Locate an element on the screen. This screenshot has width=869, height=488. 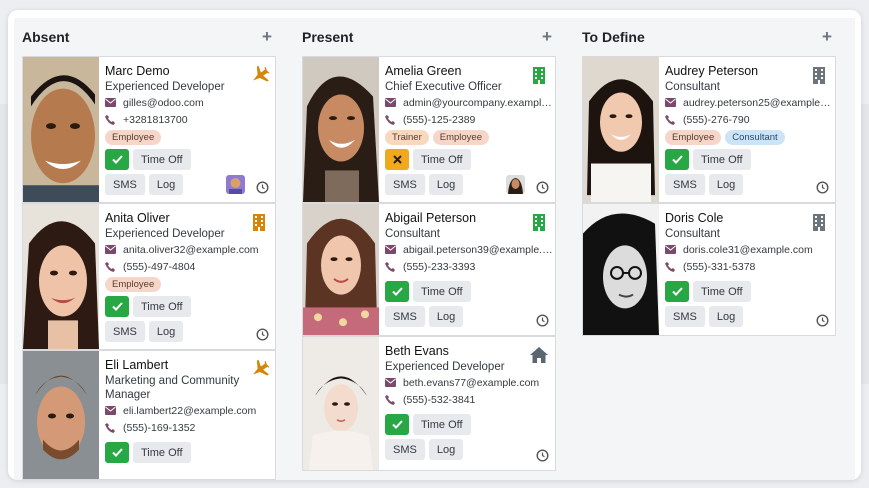
employee-phone: (555)-125-2389 is located at coordinates (439, 120).